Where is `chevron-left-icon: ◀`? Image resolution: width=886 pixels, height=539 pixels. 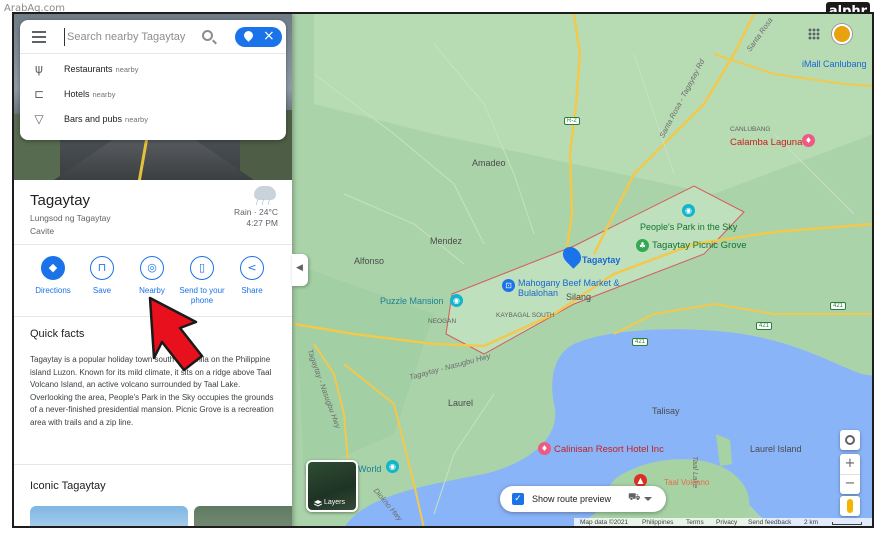
chevron-left-icon: ◀ is located at coordinates (299, 268).